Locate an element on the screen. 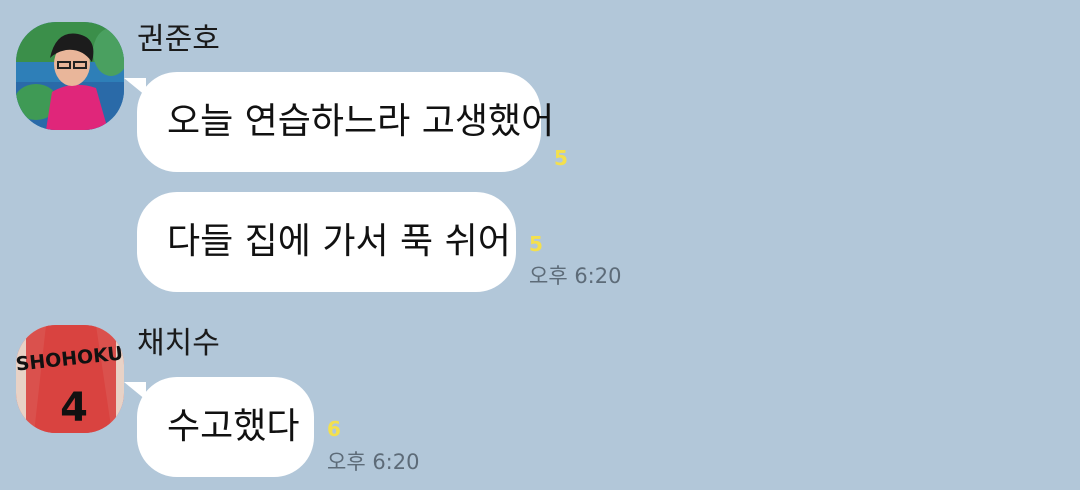  sender-name: 채치수 is located at coordinates (178, 343).